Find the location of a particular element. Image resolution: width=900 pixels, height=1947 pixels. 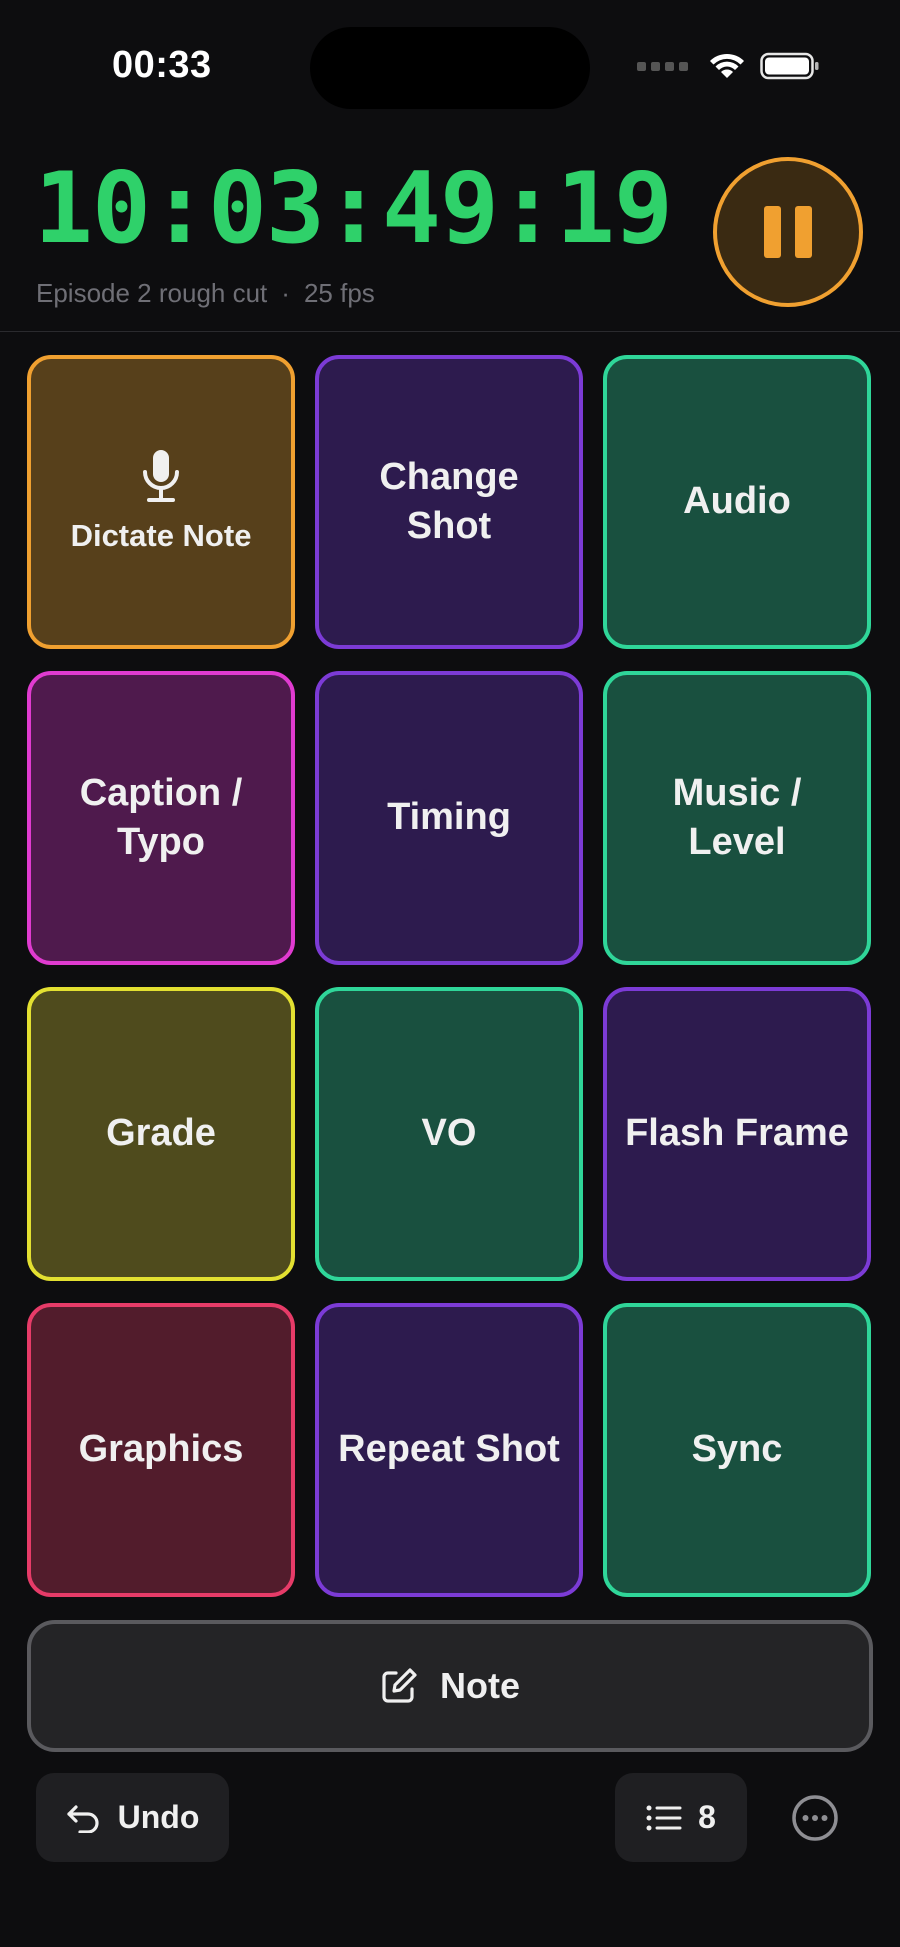

dynamic-island is located at coordinates (450, 68).